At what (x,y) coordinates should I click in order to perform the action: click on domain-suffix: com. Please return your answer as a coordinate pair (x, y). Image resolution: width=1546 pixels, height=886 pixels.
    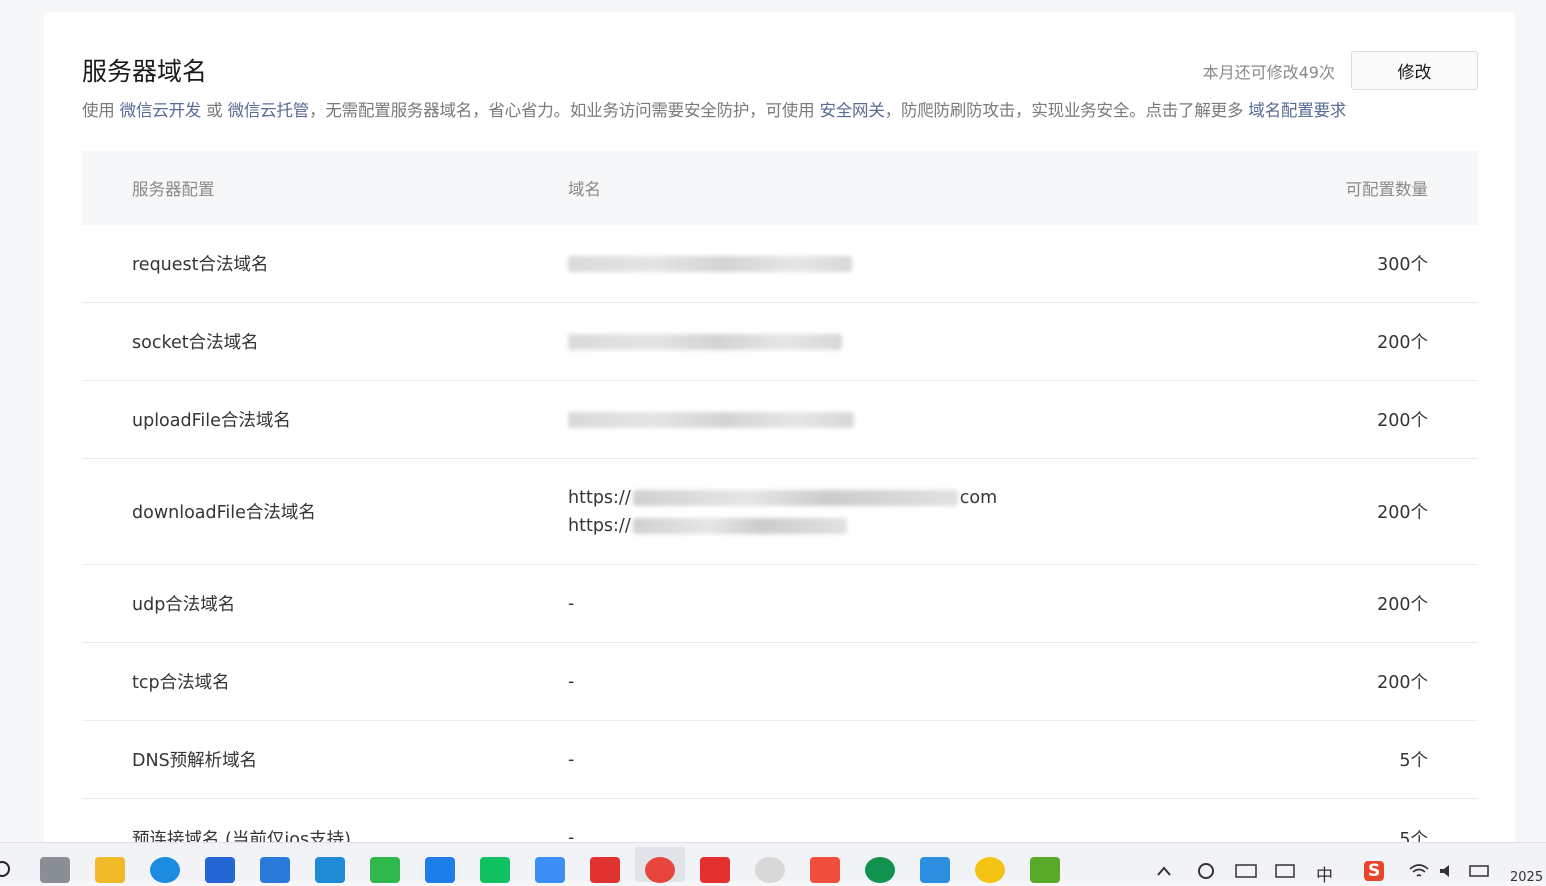
    Looking at the image, I should click on (978, 497).